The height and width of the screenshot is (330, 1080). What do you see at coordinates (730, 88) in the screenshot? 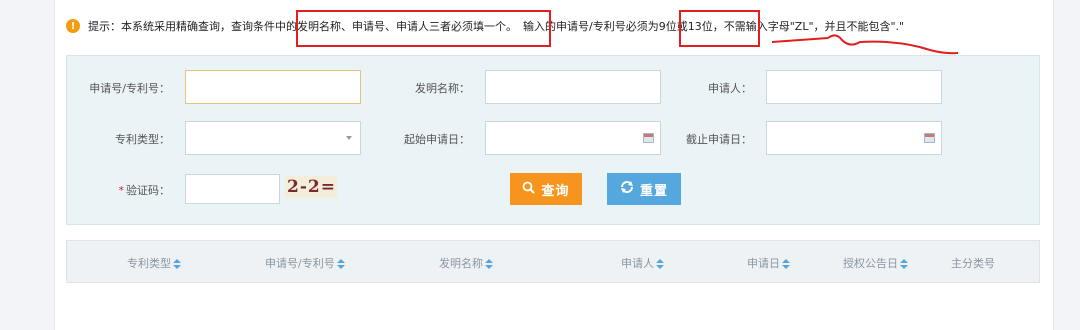
I see `applicant-label: 申请人：` at bounding box center [730, 88].